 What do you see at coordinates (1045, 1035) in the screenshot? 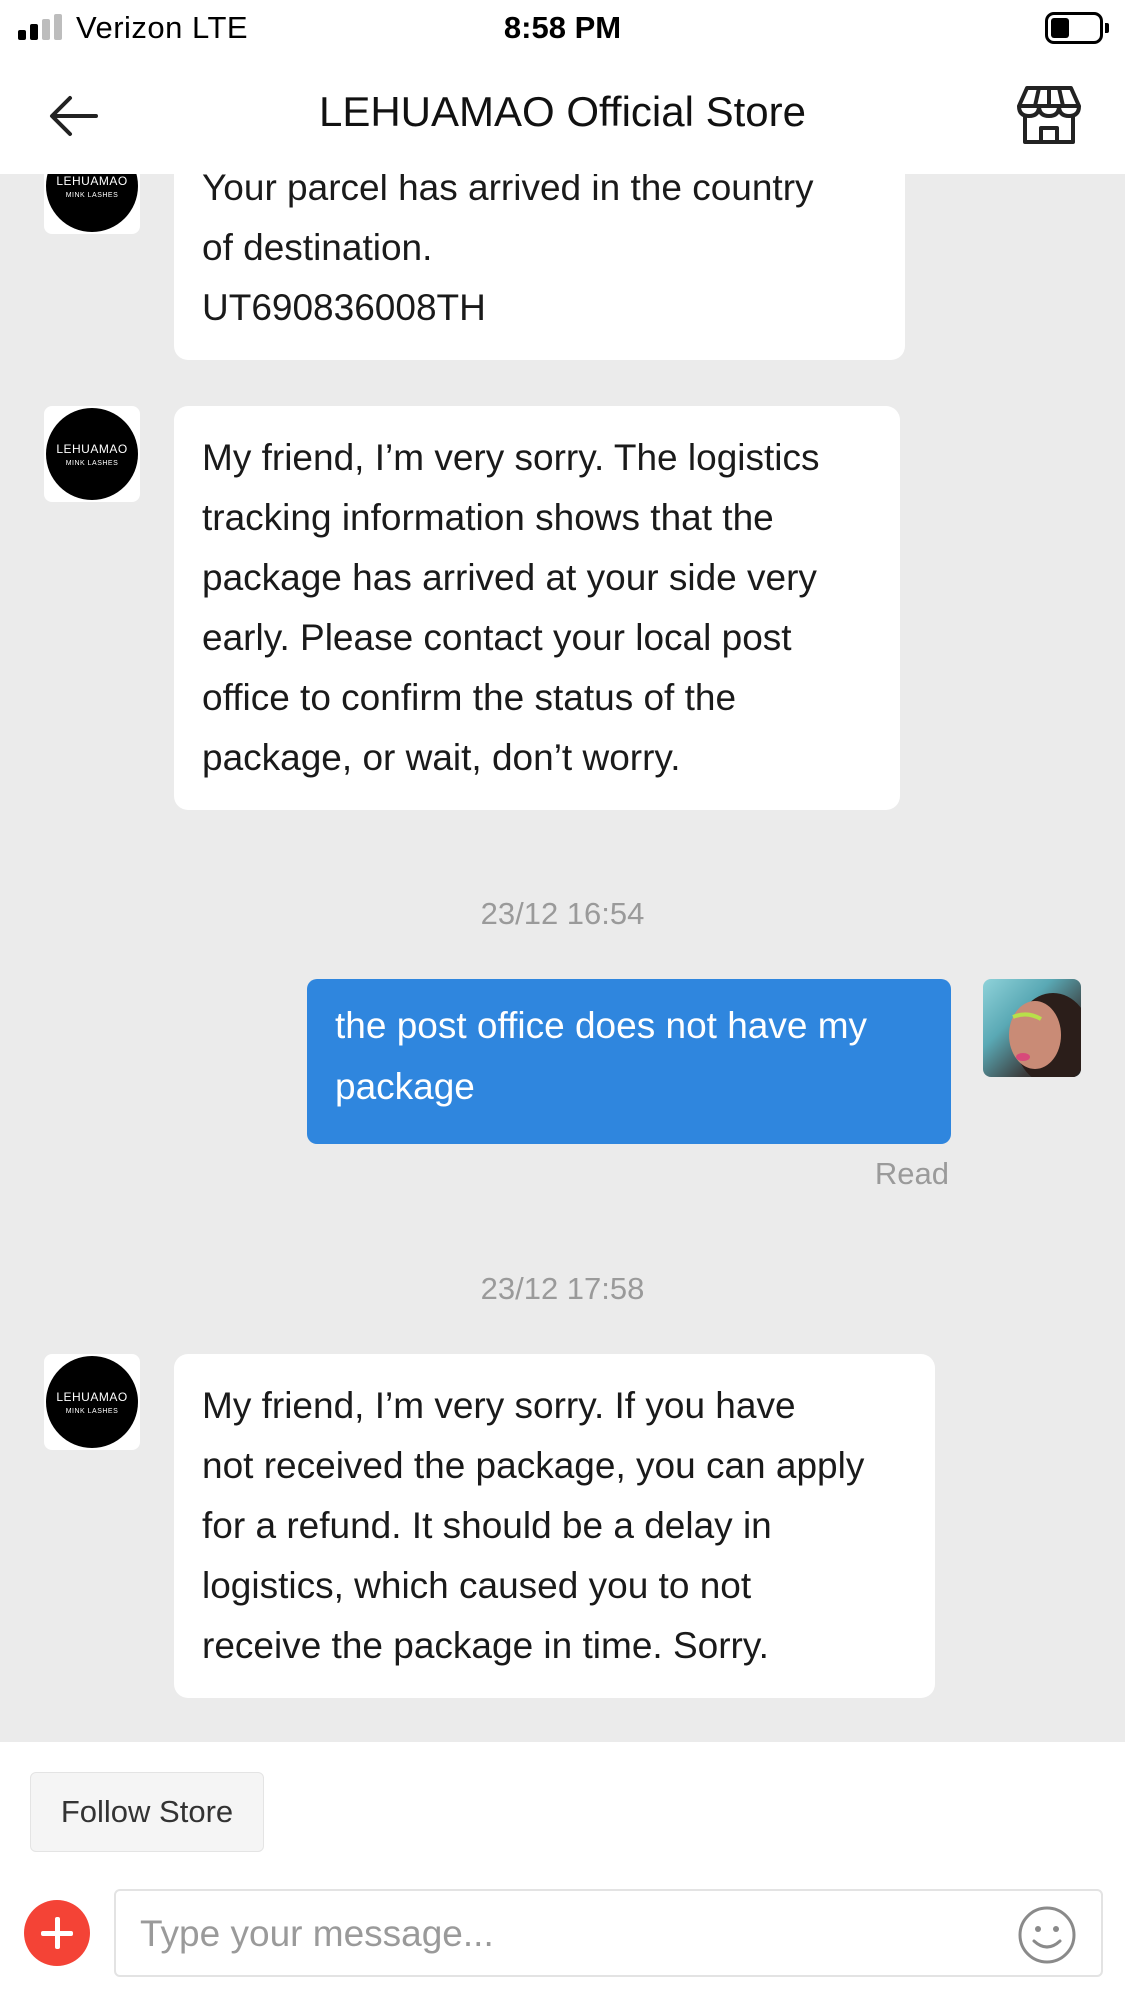
I see `profile-photo` at bounding box center [1045, 1035].